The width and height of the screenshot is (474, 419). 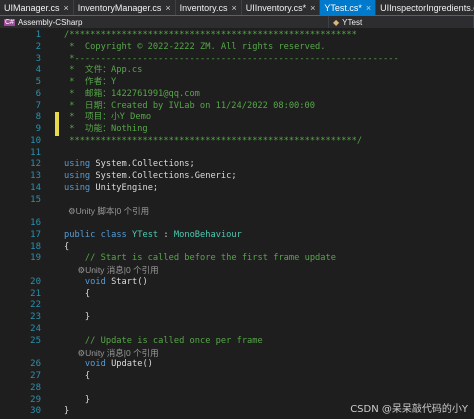 What do you see at coordinates (35, 187) in the screenshot?
I see `line-number: 14` at bounding box center [35, 187].